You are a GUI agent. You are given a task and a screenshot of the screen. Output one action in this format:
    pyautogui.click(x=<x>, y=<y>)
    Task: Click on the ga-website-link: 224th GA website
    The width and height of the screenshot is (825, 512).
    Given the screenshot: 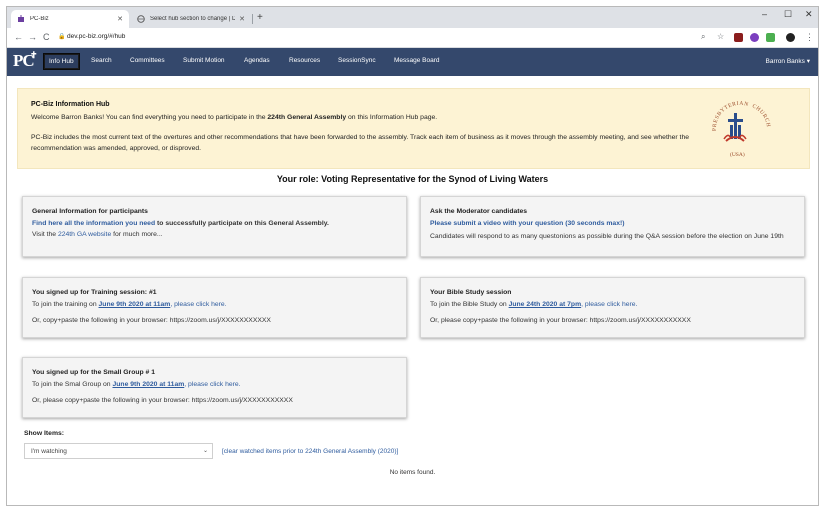 What is the action you would take?
    pyautogui.click(x=84, y=234)
    